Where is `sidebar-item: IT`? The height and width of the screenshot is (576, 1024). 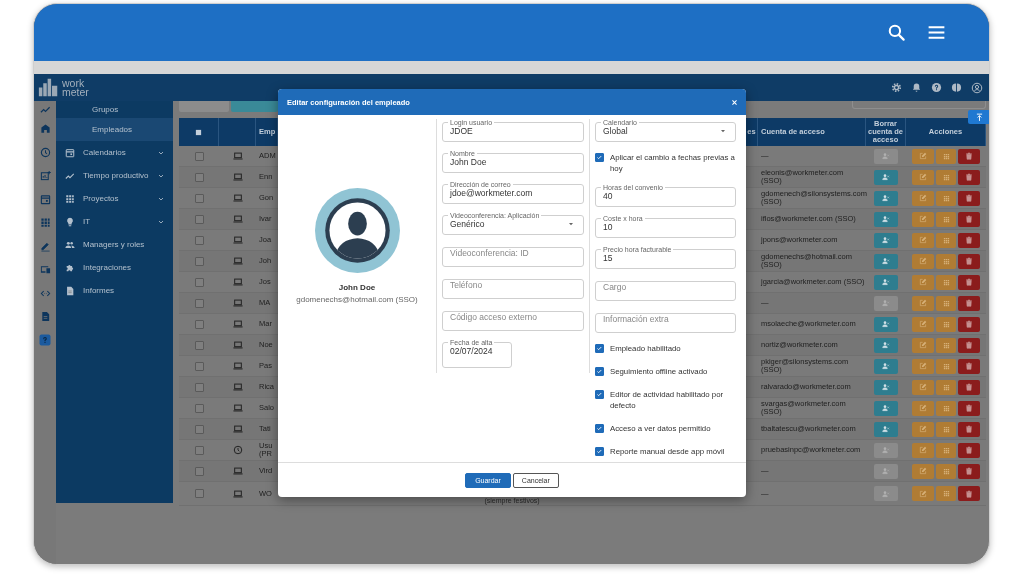
sidebar-item: IT is located at coordinates (114, 221).